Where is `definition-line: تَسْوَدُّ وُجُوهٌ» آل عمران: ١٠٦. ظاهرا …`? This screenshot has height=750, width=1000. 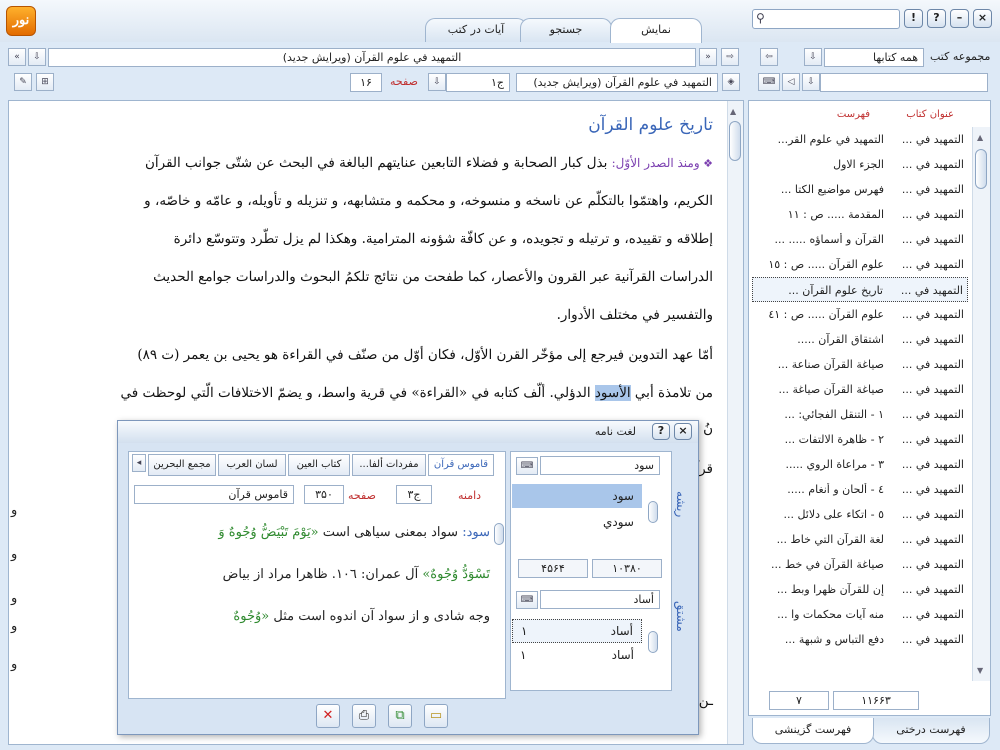
definition-line: تَسْوَدُّ وُجُوهٌ» آل عمران: ١٠٦. ظاهرا … is located at coordinates (356, 574).